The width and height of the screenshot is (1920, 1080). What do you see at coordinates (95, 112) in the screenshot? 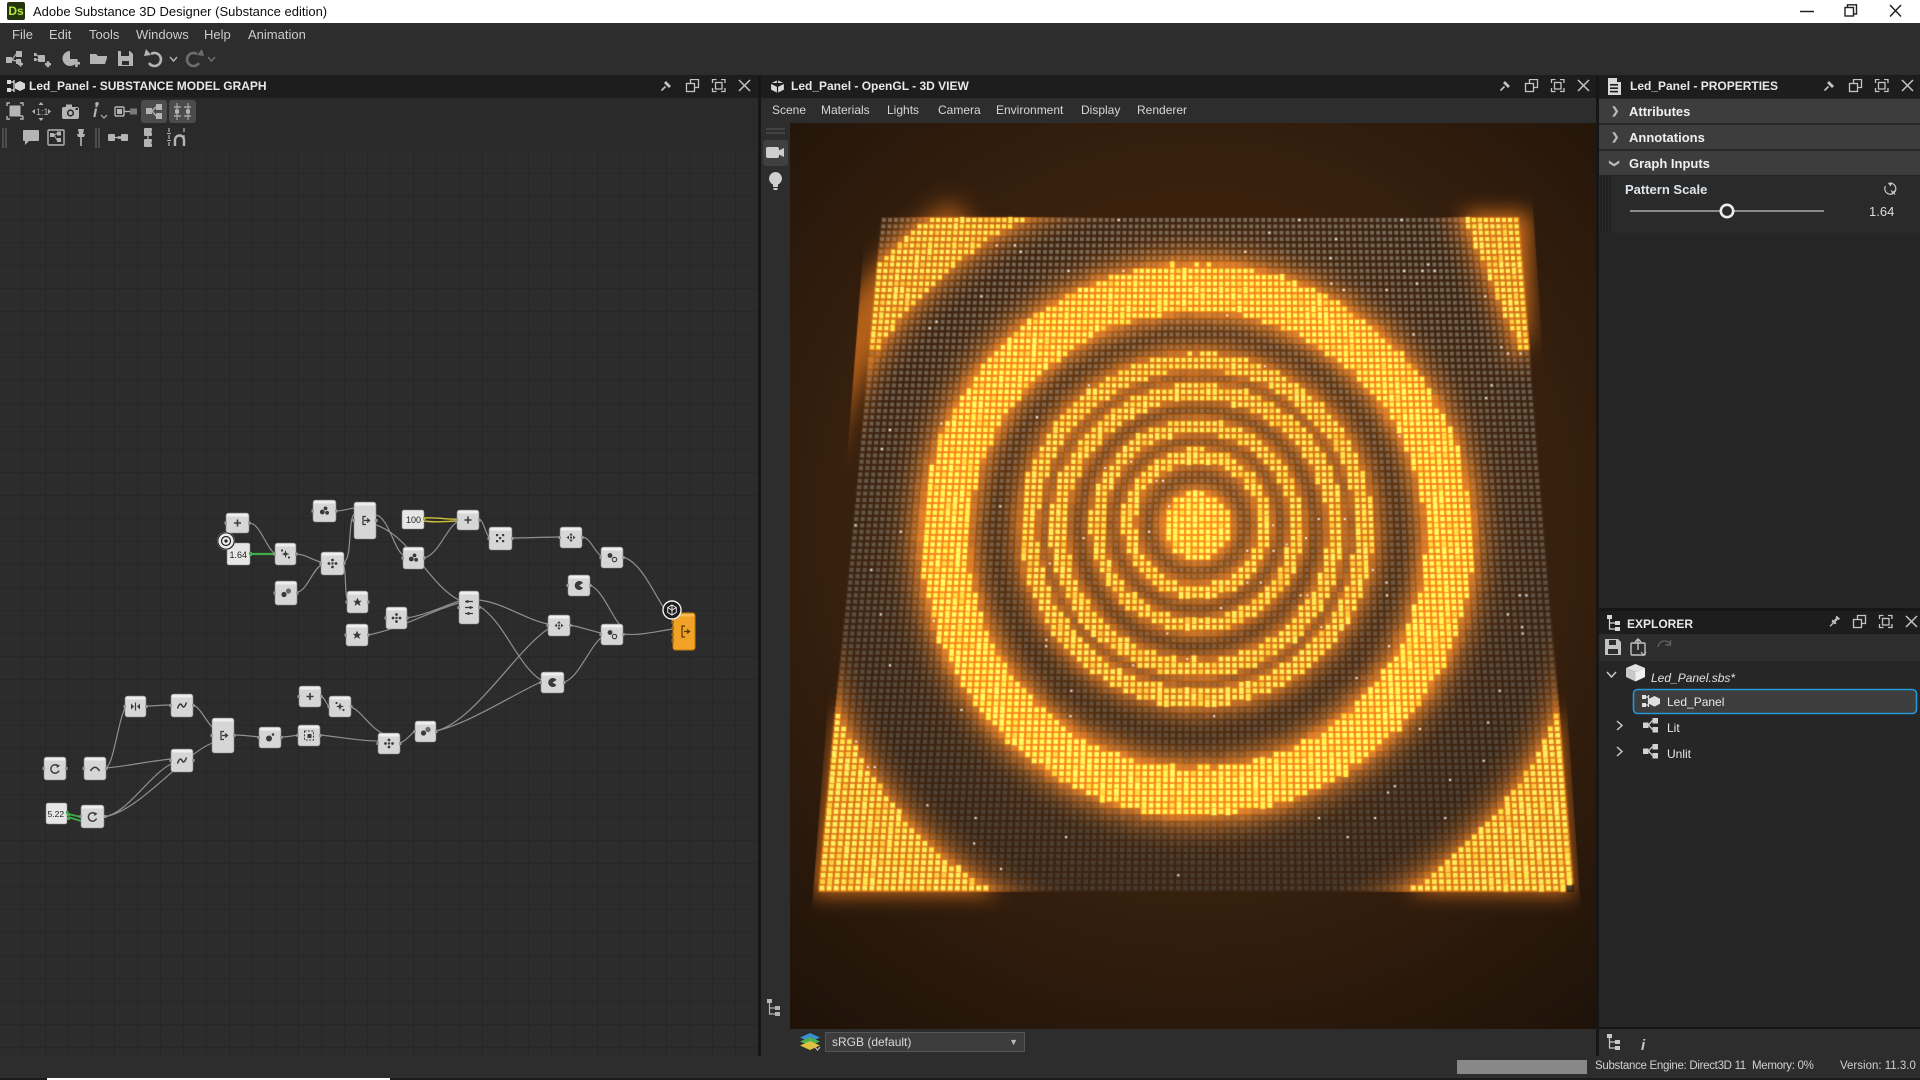
I see `svg-text: i` at bounding box center [95, 112].